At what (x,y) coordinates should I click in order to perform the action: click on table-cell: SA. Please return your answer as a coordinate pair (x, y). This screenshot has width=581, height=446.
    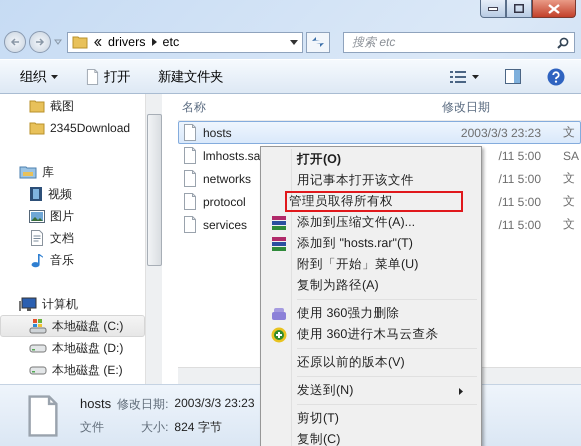
    Looking at the image, I should click on (571, 155).